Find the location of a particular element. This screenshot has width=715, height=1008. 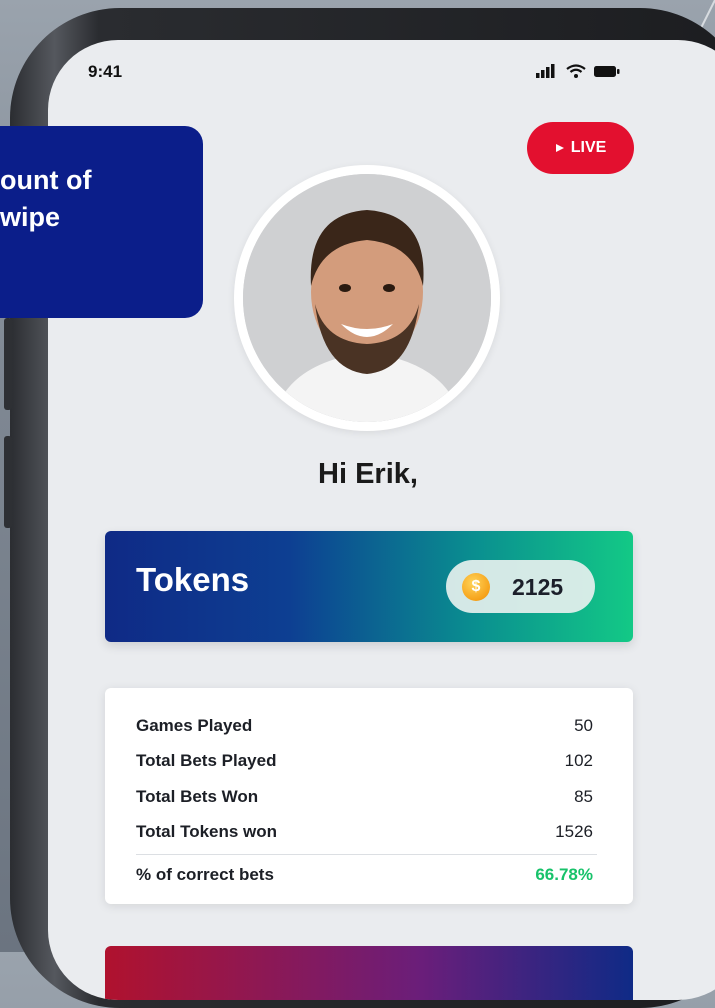

avatar is located at coordinates (367, 298).